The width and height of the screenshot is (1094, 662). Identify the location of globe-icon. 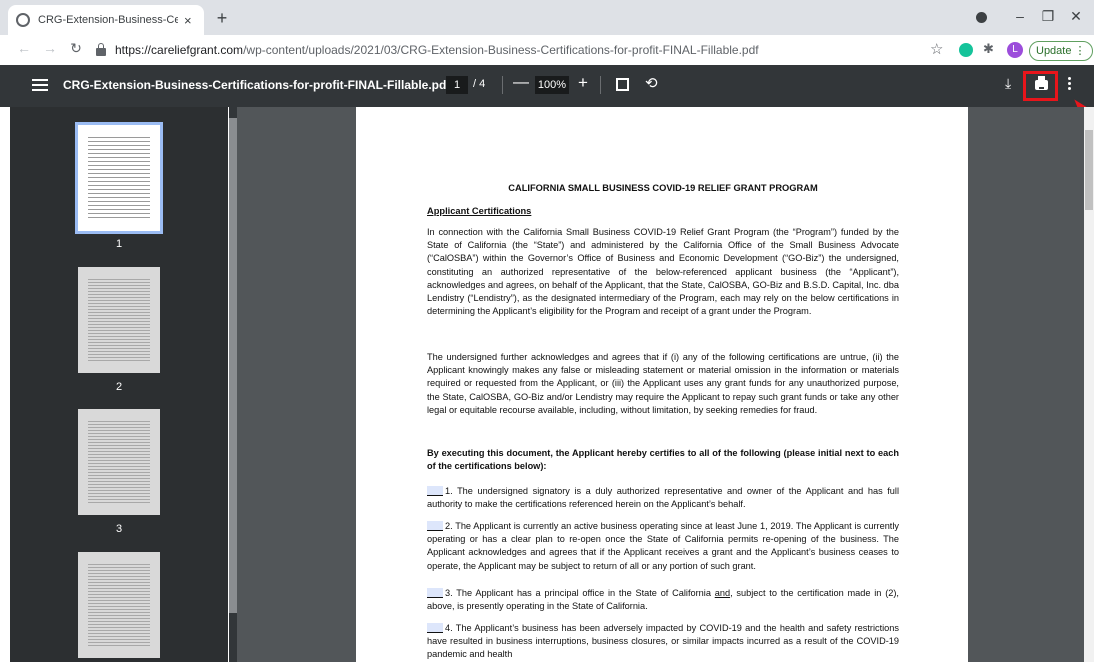
(23, 20).